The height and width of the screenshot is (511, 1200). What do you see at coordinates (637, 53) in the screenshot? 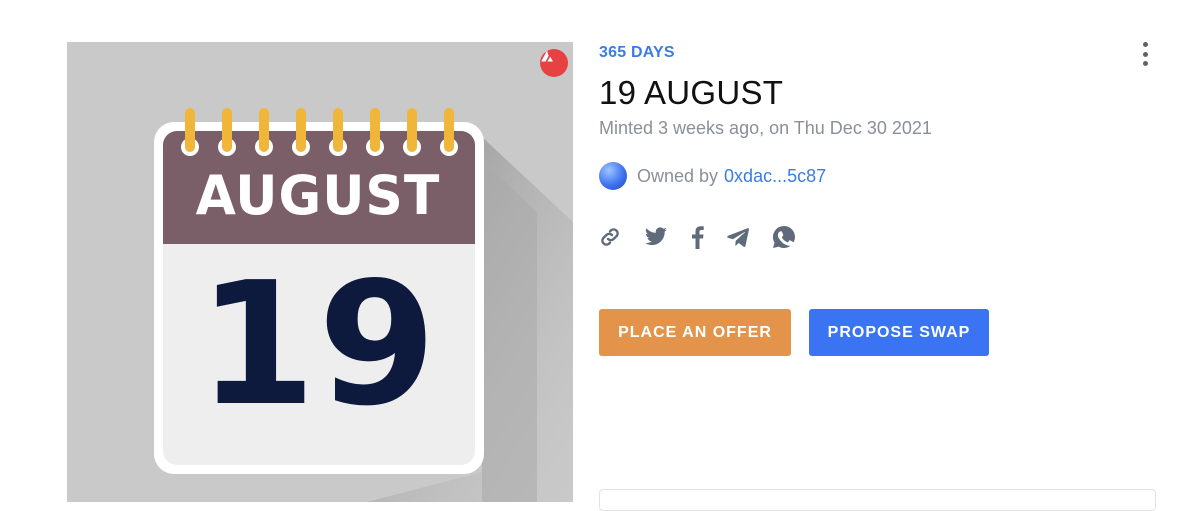
I see `collection-link: 365 DAYS` at bounding box center [637, 53].